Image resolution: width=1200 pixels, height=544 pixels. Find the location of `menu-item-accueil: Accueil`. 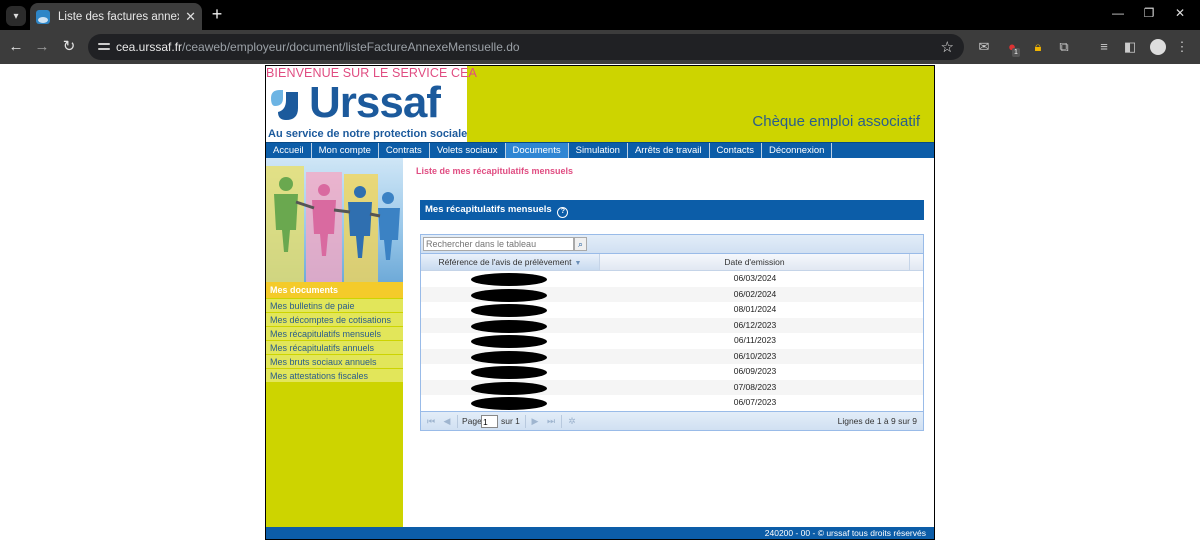

menu-item-accueil: Accueil is located at coordinates (289, 150).